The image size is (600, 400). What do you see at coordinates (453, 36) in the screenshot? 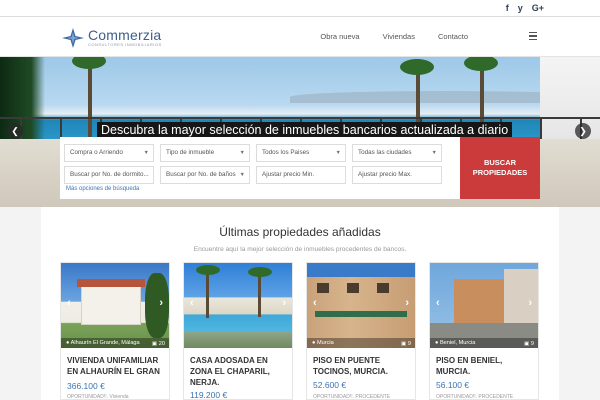
I see `nav-contacto: Contacto` at bounding box center [453, 36].